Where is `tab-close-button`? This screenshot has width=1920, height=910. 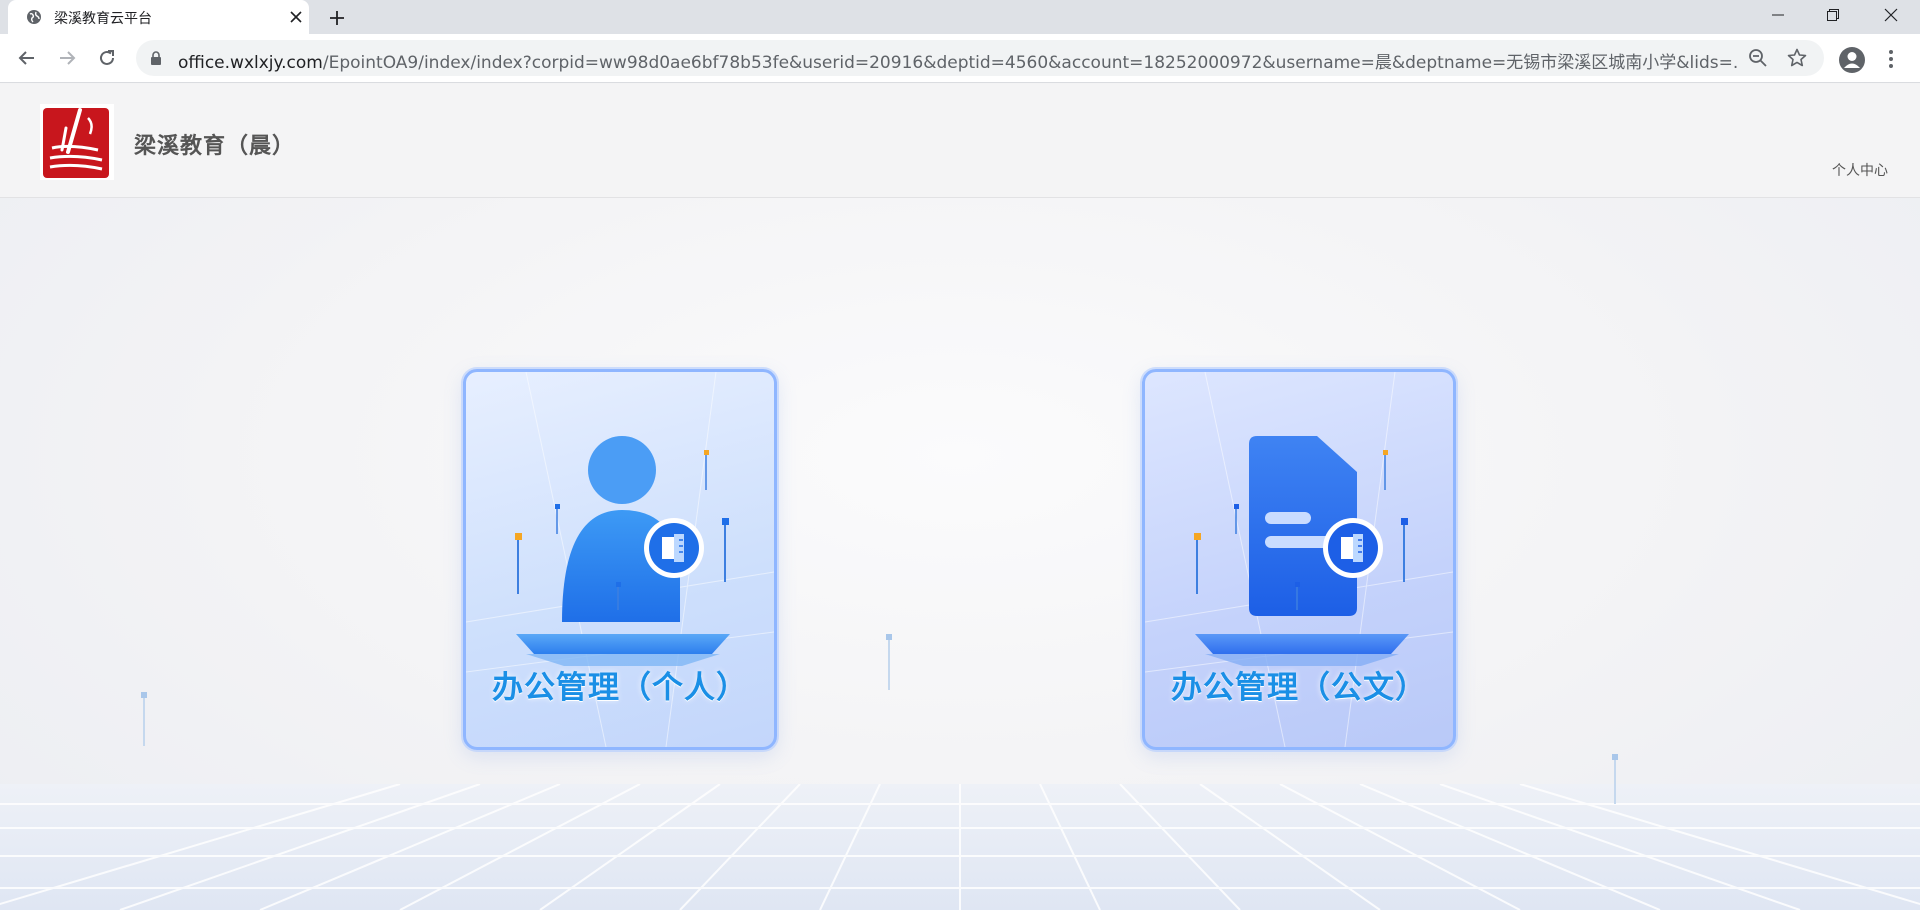
tab-close-button is located at coordinates (296, 17).